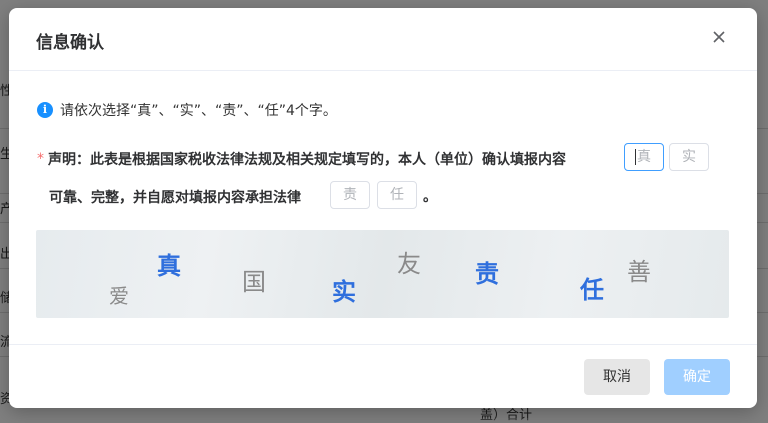  Describe the element at coordinates (40, 159) in the screenshot. I see `required-mark: *` at that location.